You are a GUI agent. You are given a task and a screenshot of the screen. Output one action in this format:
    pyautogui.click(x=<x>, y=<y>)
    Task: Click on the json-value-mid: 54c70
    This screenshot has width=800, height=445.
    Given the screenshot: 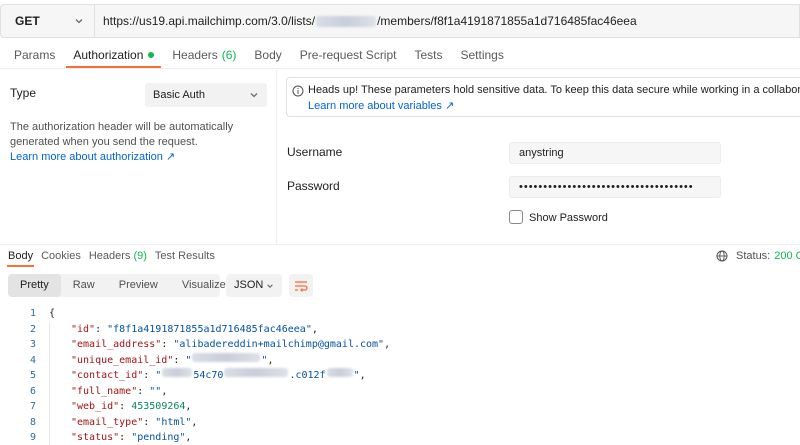 What is the action you would take?
    pyautogui.click(x=208, y=375)
    